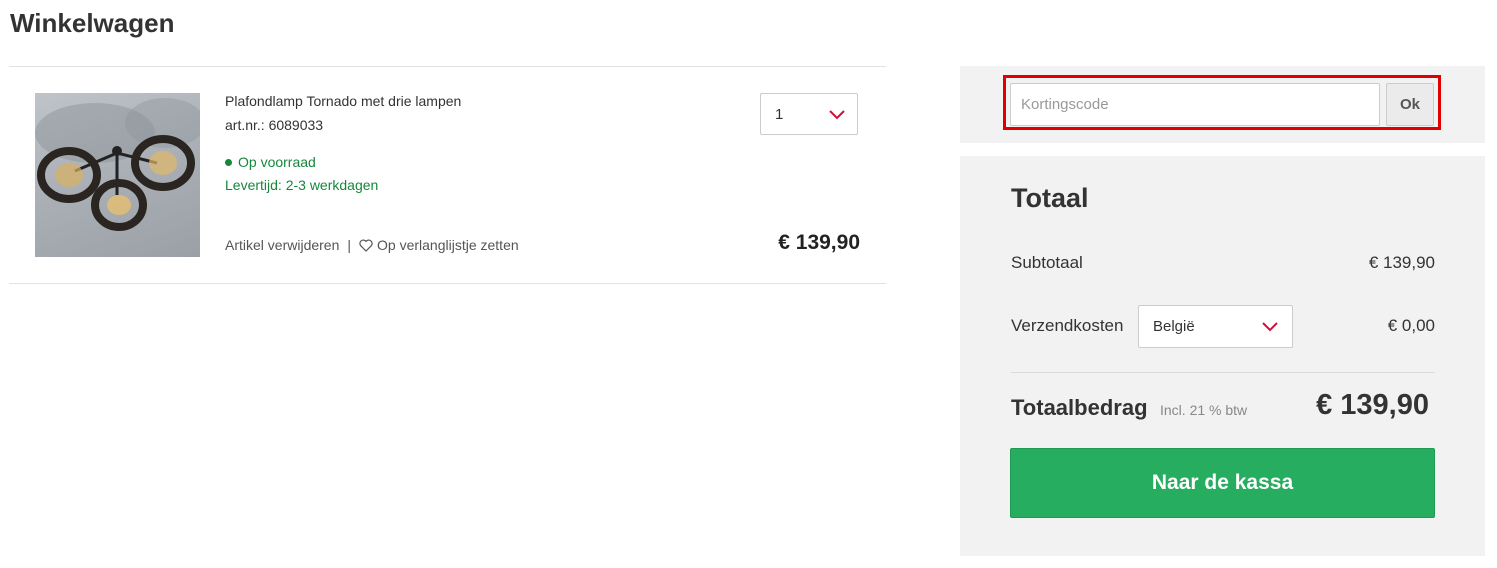 This screenshot has width=1497, height=568. I want to click on remove-item-link: Artikel verwijderen, so click(282, 245).